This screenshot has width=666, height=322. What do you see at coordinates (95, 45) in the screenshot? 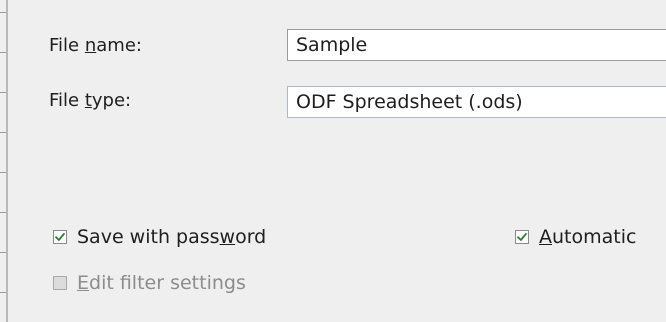
I see `file-name-label: File name:` at bounding box center [95, 45].